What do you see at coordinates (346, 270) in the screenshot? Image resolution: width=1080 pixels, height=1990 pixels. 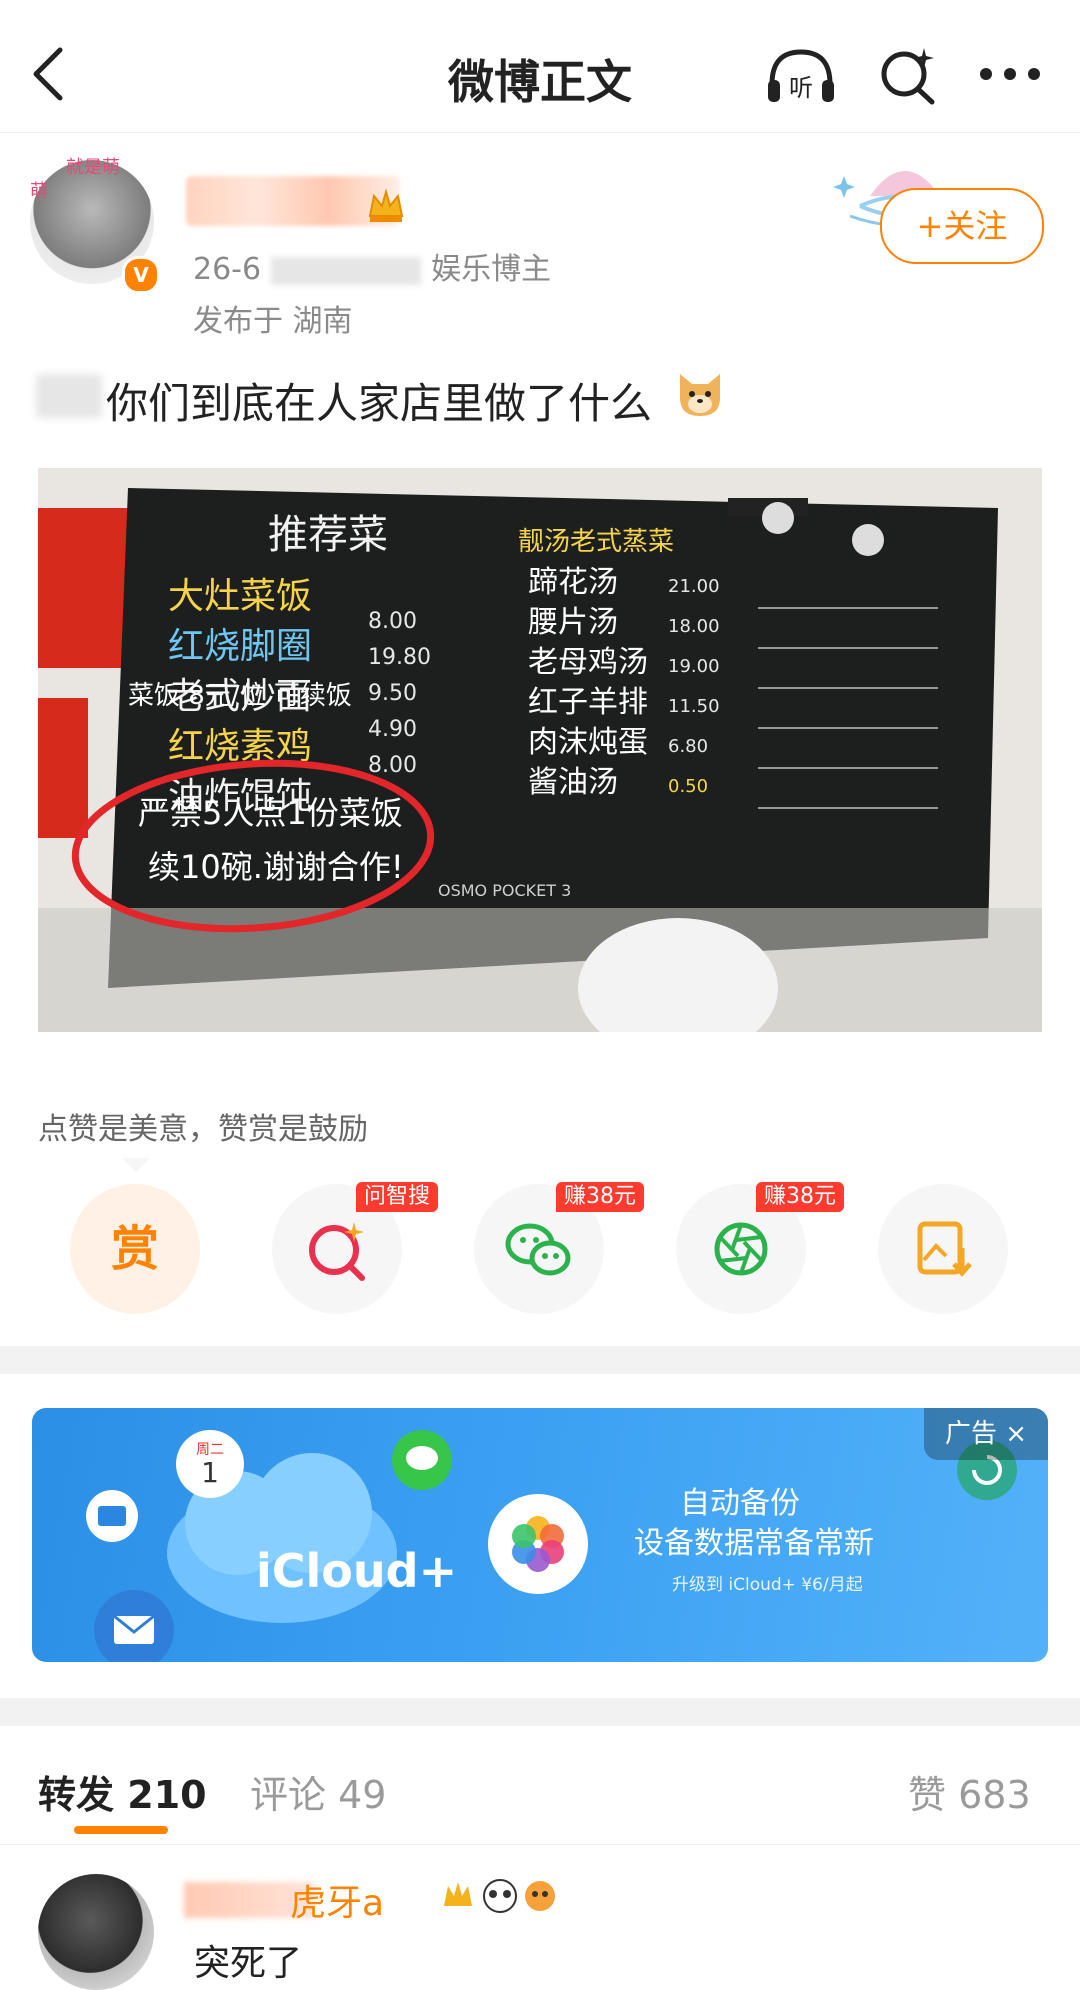 I see `date-blurred` at bounding box center [346, 270].